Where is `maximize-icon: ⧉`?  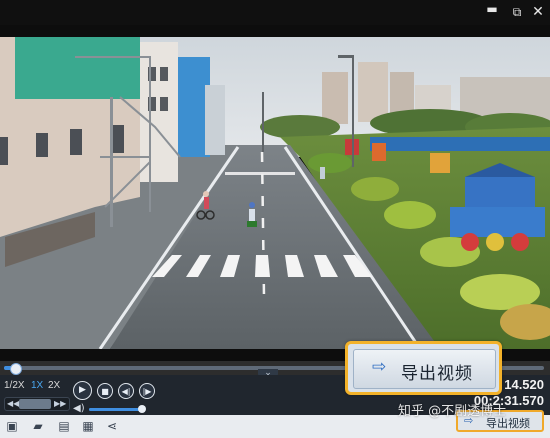 maximize-icon: ⧉ is located at coordinates (517, 12).